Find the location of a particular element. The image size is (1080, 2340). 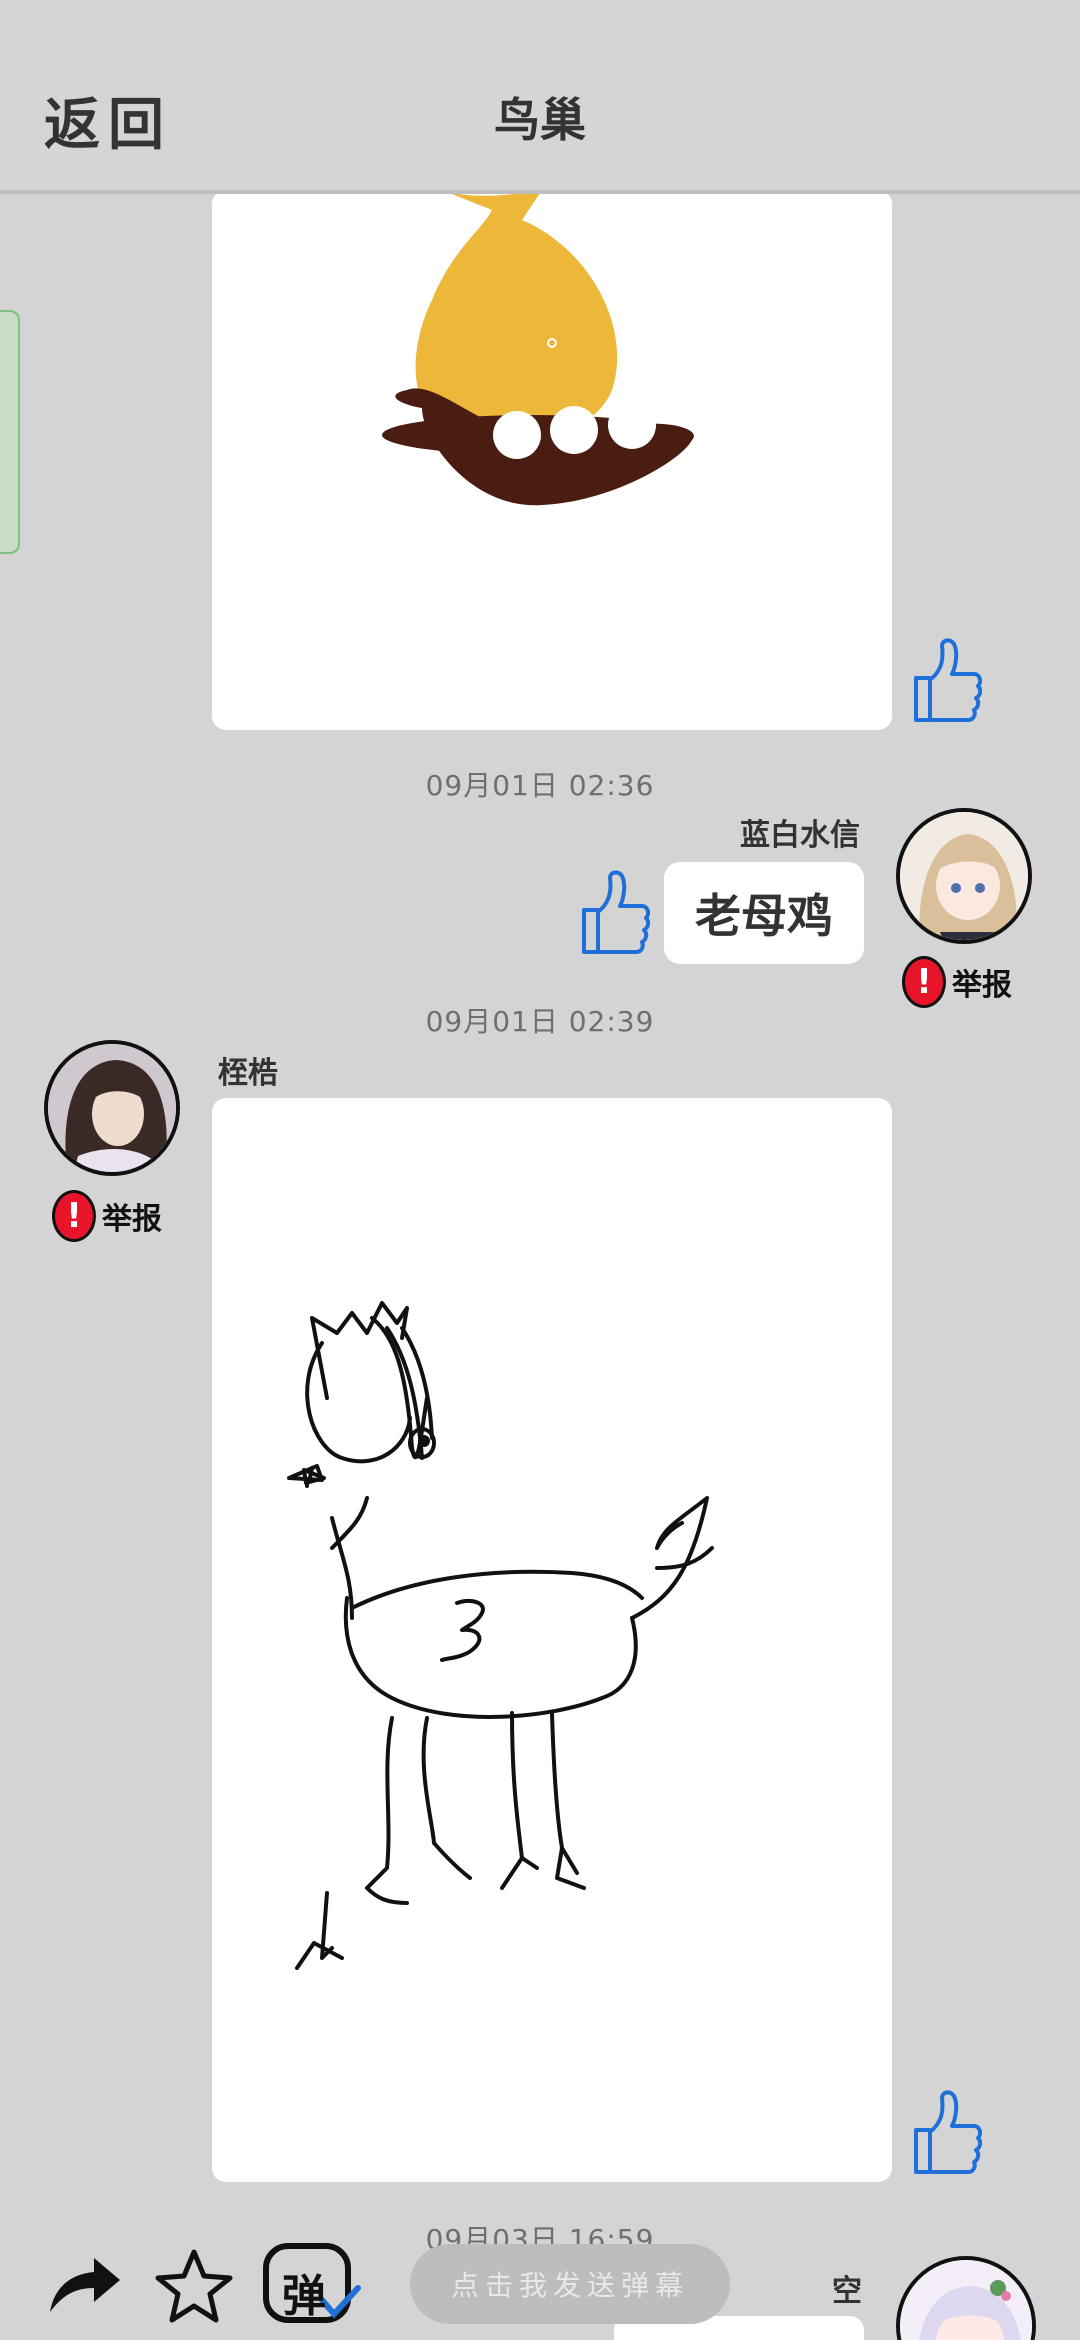

top-bar: 返回 鸟巢 is located at coordinates (540, 97).